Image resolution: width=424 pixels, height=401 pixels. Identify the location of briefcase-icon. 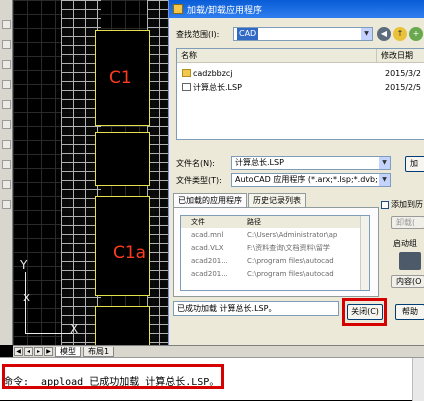
(410, 261).